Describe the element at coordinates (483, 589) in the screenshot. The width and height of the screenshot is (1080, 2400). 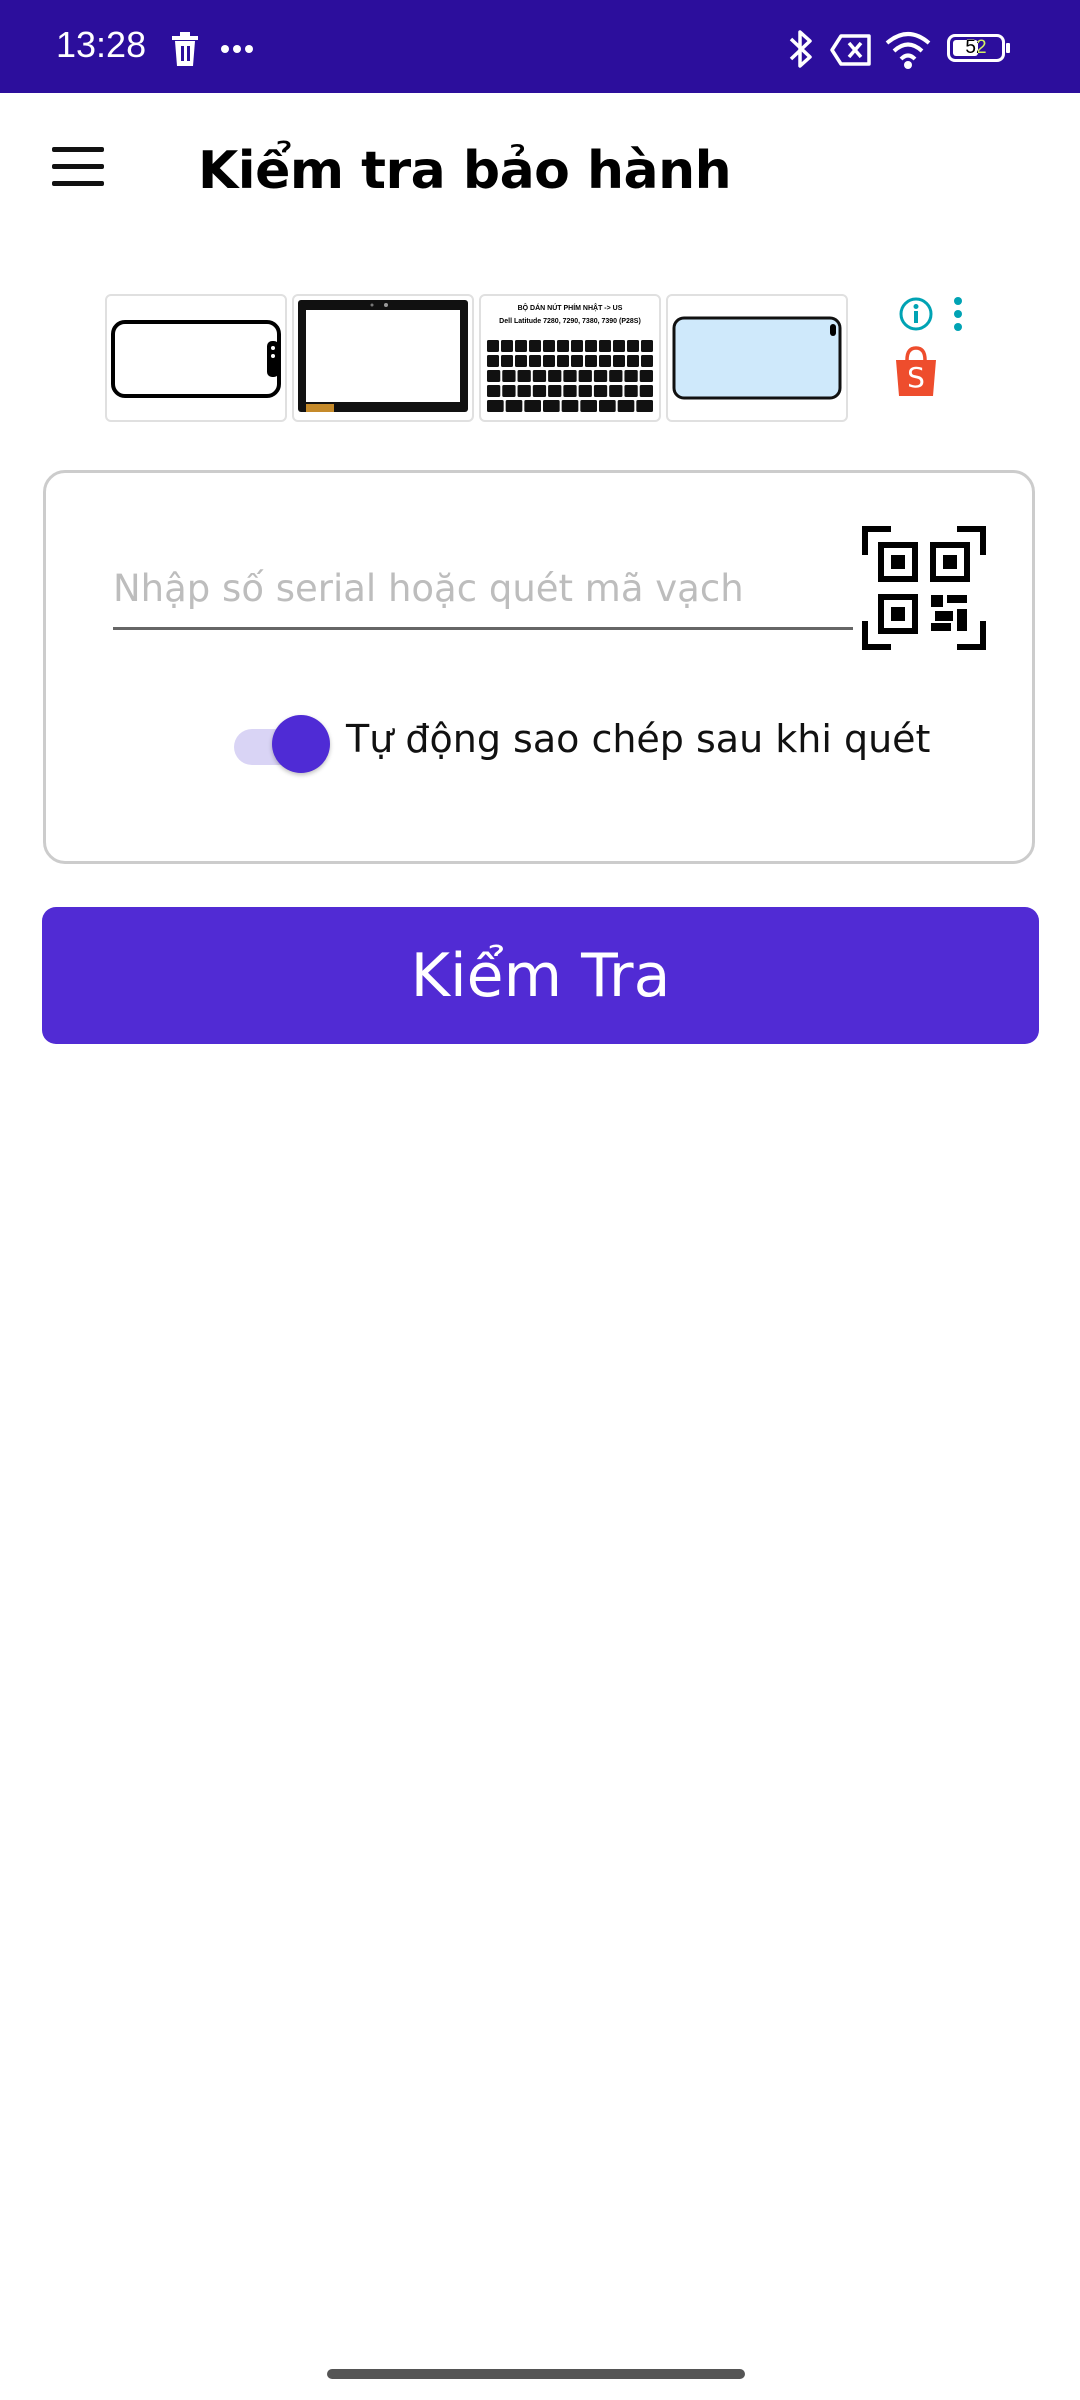
I see `serial-input` at that location.